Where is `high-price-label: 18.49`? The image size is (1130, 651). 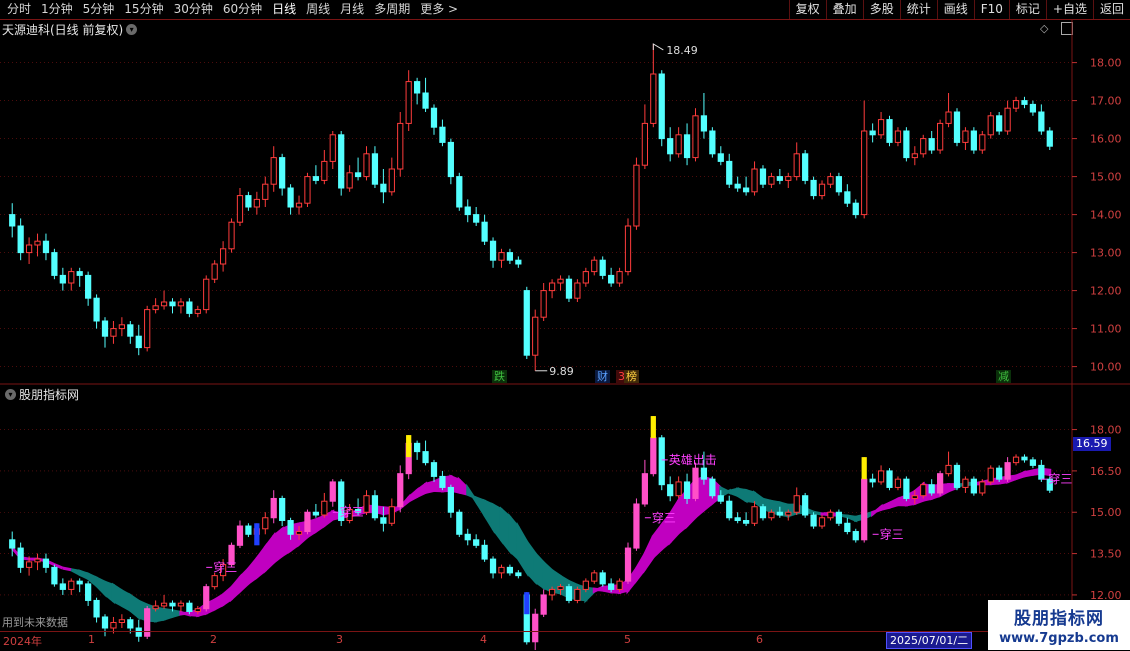 high-price-label: 18.49 is located at coordinates (682, 50).